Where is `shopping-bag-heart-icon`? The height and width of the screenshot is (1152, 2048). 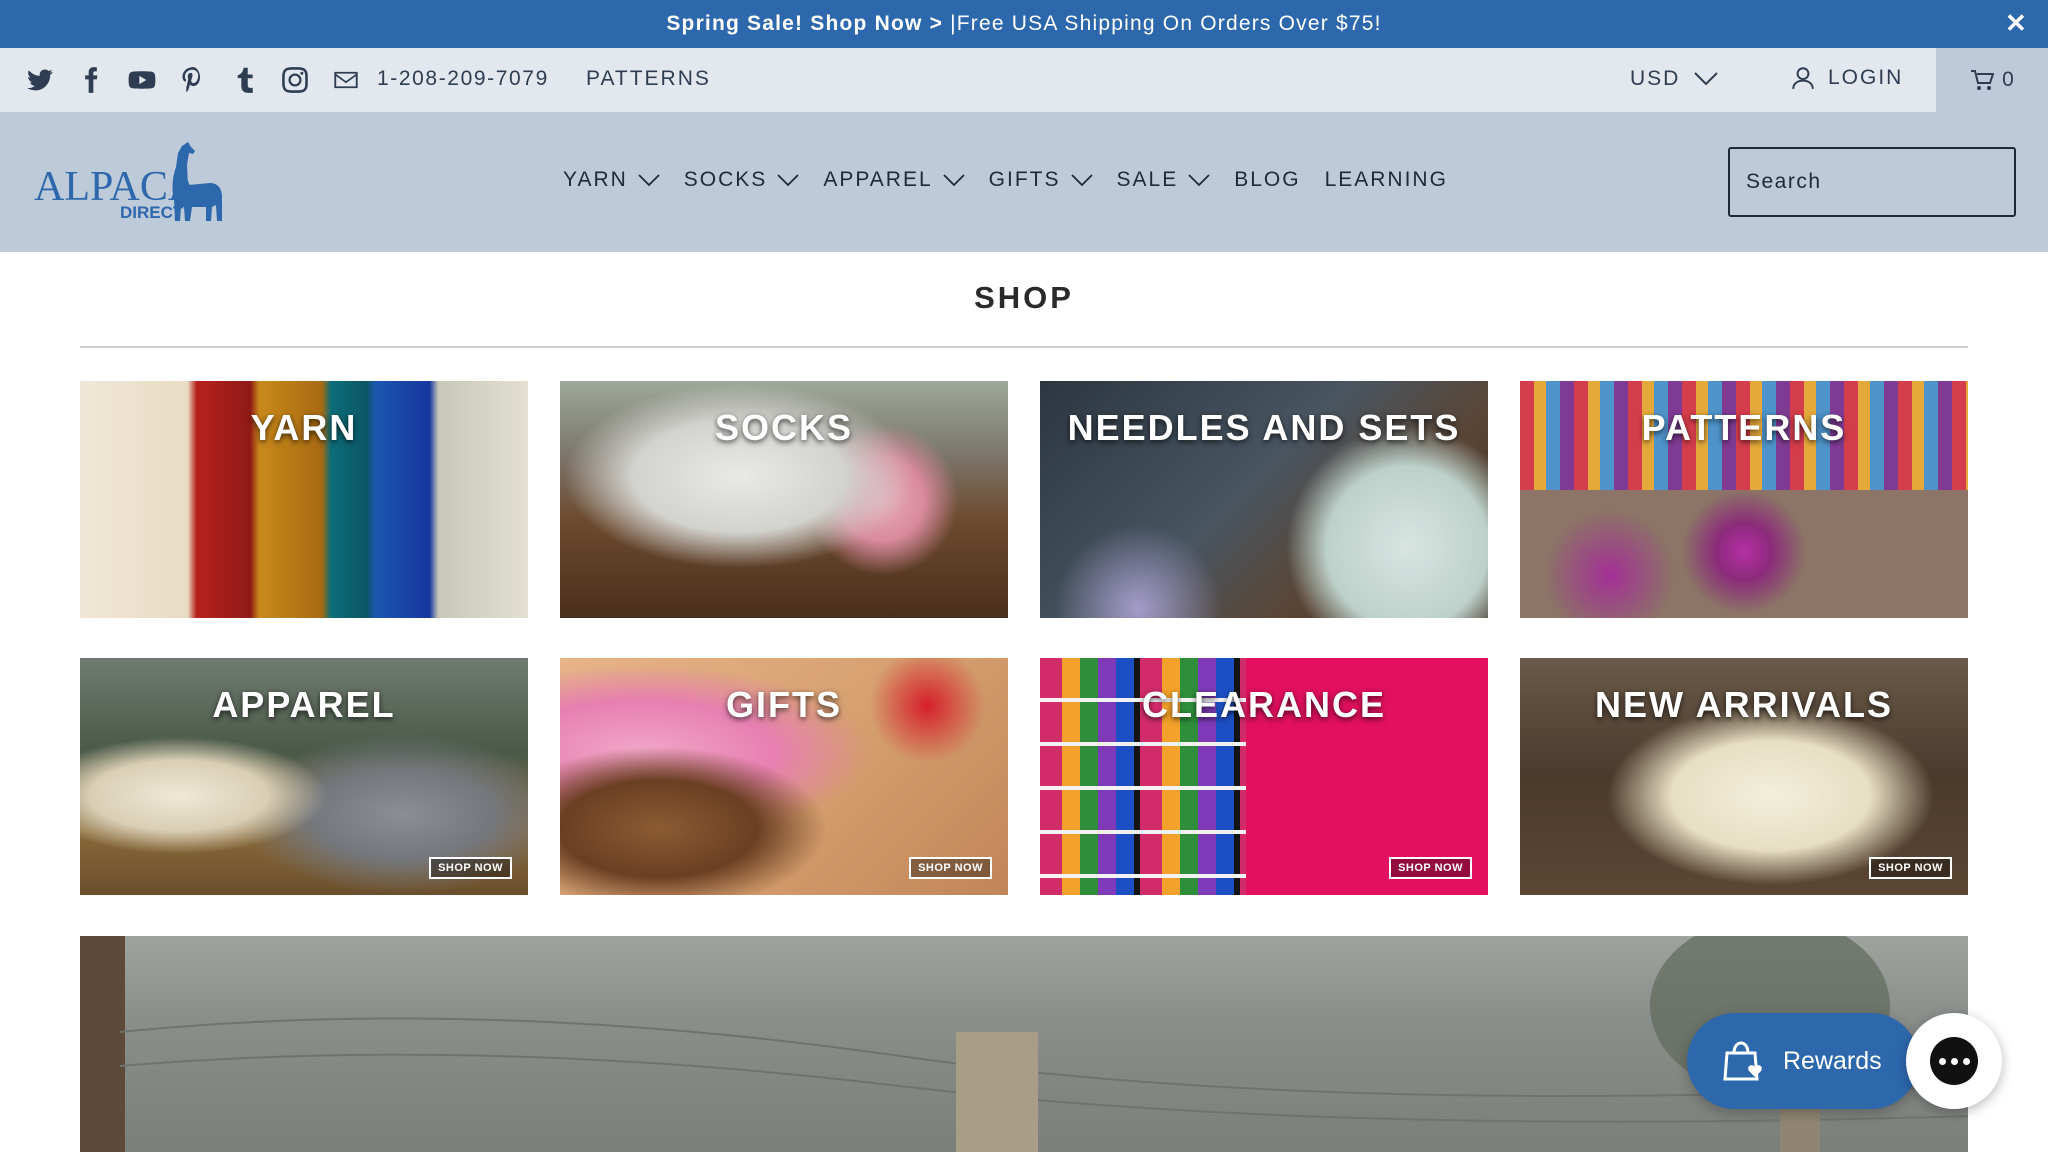
shopping-bag-heart-icon is located at coordinates (1742, 1061).